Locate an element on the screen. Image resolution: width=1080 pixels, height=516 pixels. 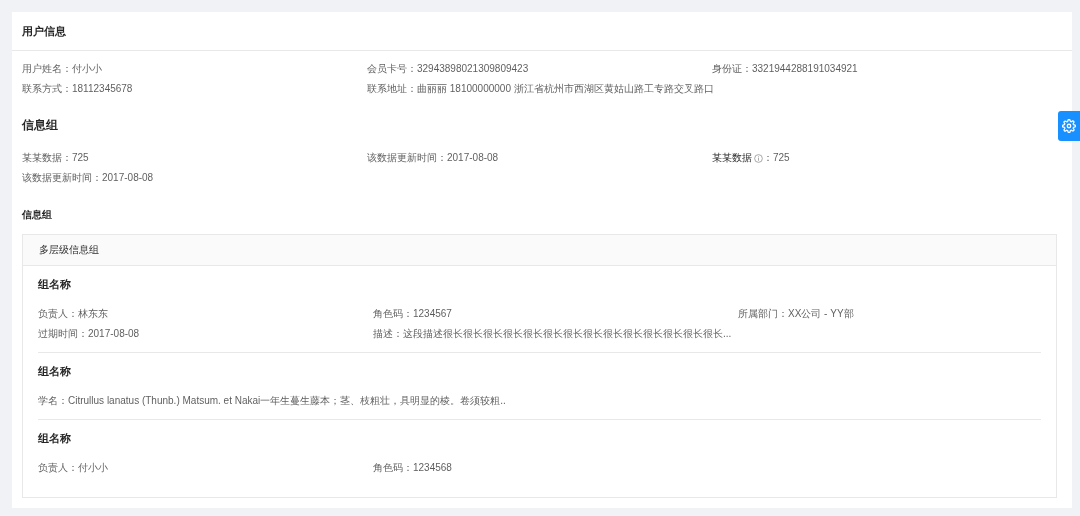
description-item: 过期时间：2017-08-08 is located at coordinates (89, 334).